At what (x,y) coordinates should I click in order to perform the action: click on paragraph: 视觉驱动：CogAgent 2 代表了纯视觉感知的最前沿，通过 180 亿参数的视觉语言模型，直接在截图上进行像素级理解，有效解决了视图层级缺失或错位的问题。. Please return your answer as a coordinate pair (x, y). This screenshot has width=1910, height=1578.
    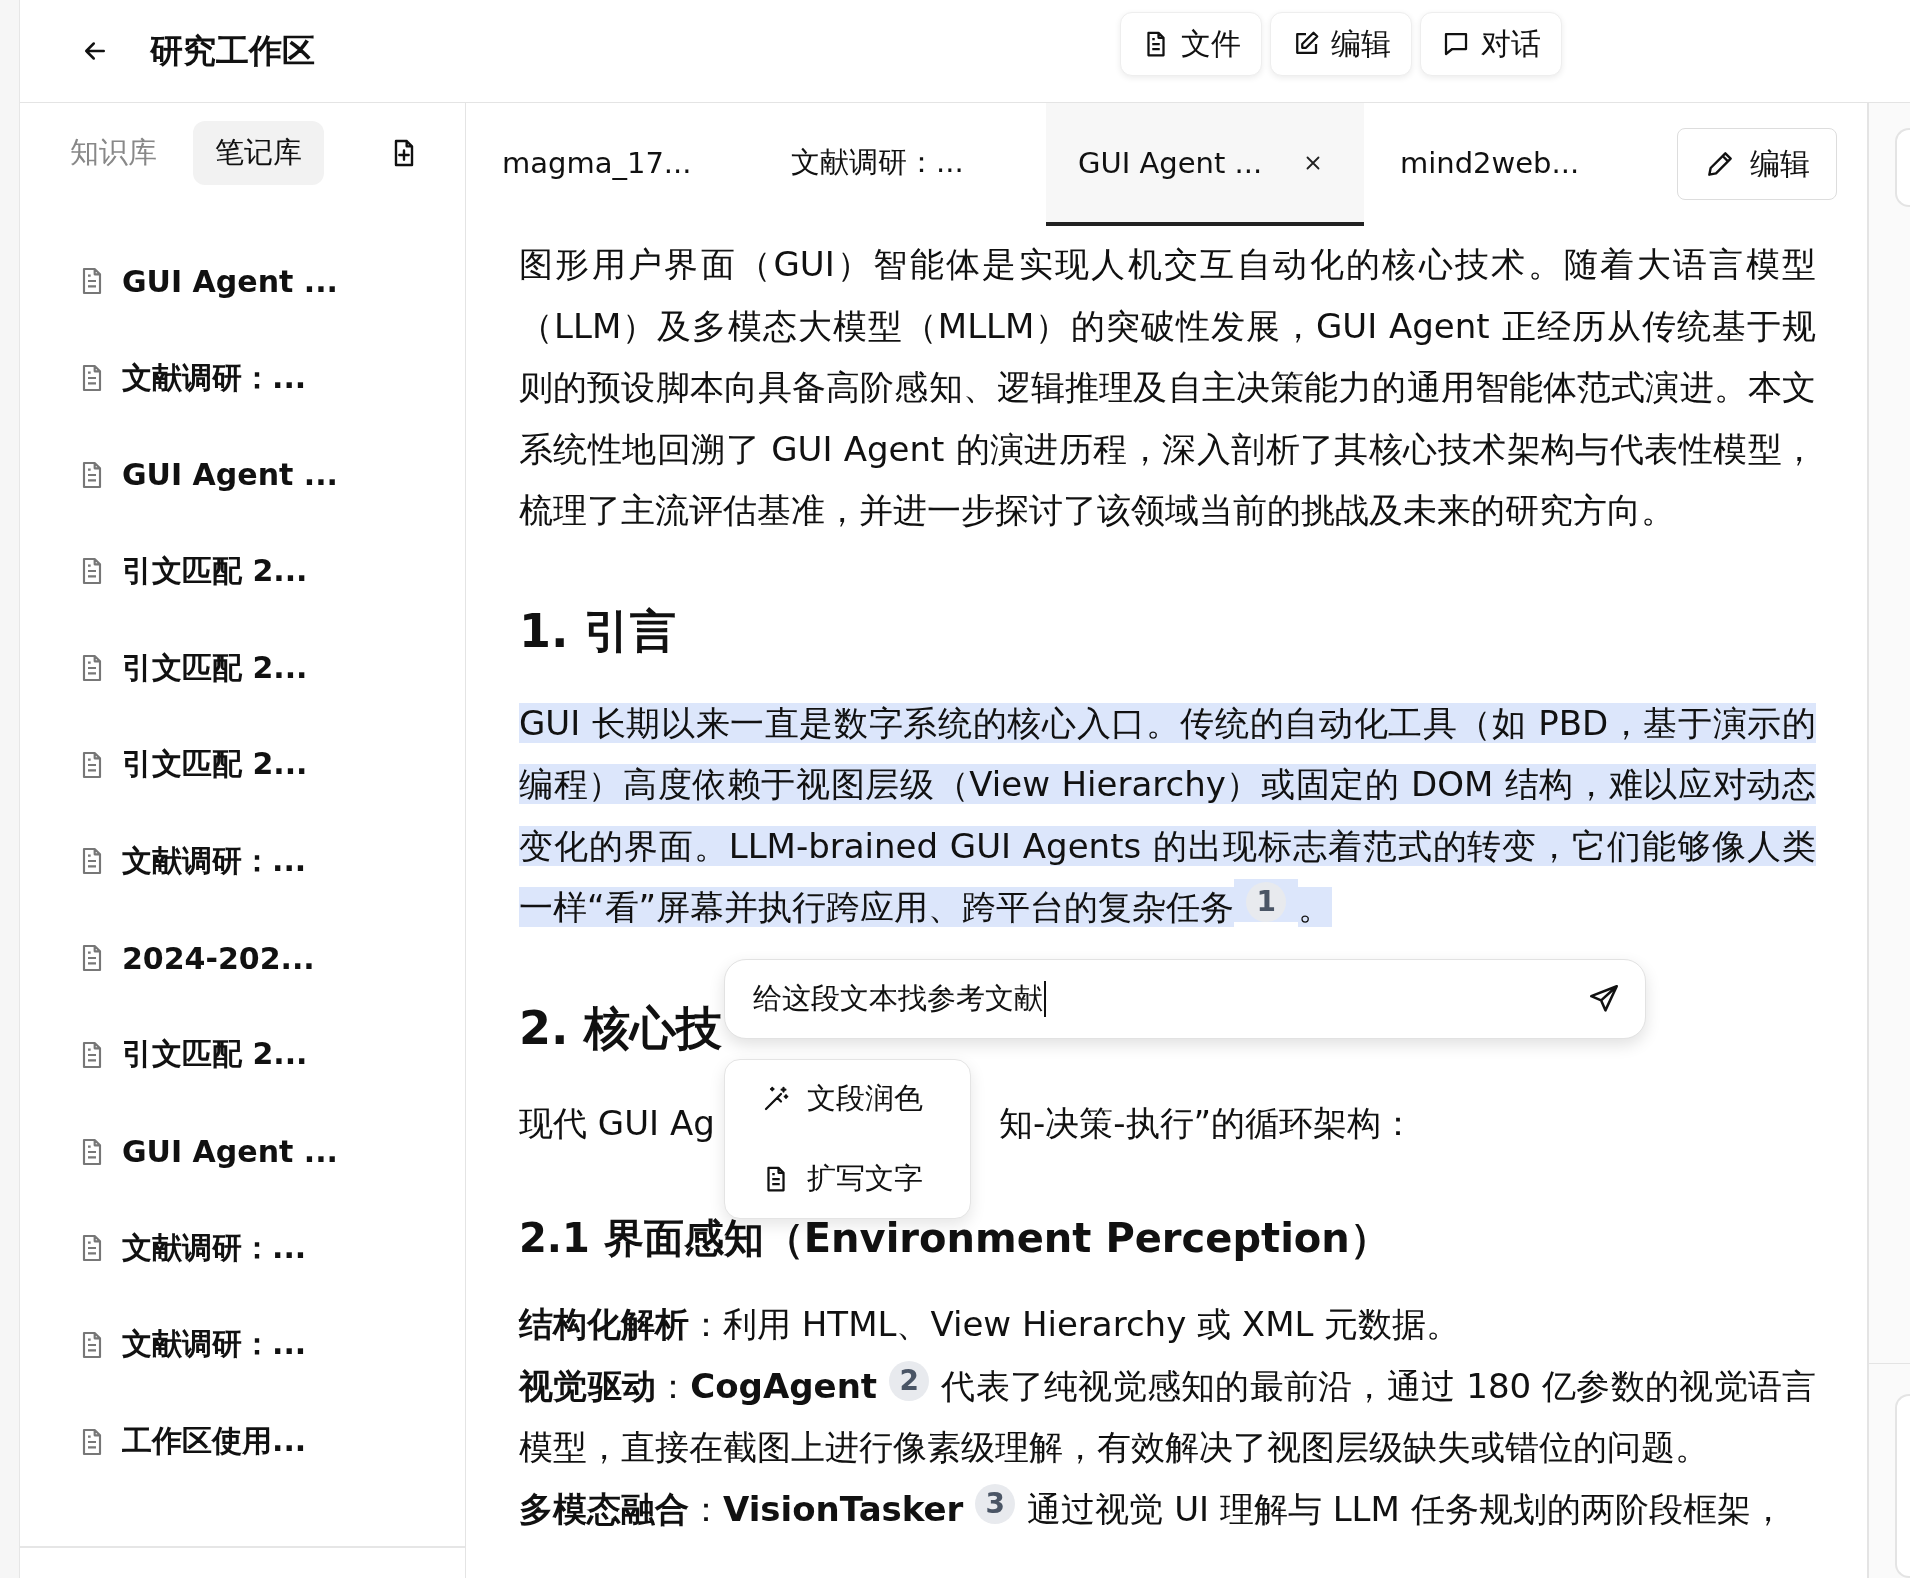
    Looking at the image, I should click on (1167, 1417).